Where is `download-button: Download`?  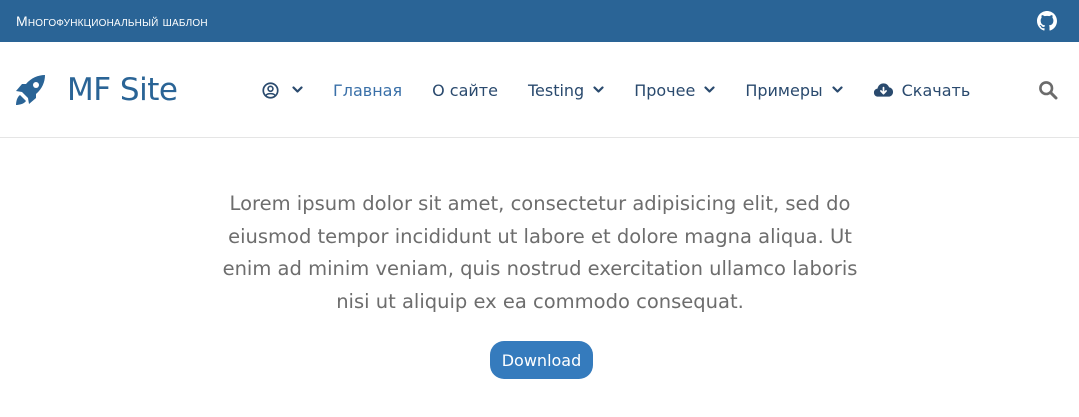 download-button: Download is located at coordinates (541, 360).